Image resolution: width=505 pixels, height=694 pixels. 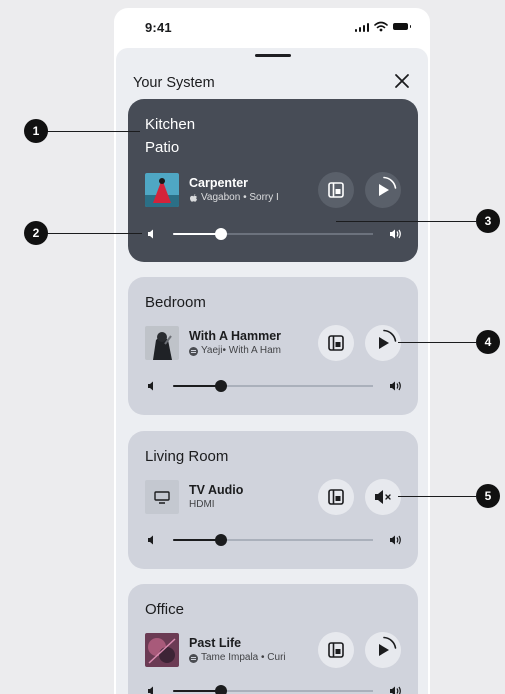 I want to click on close-button, so click(x=402, y=81).